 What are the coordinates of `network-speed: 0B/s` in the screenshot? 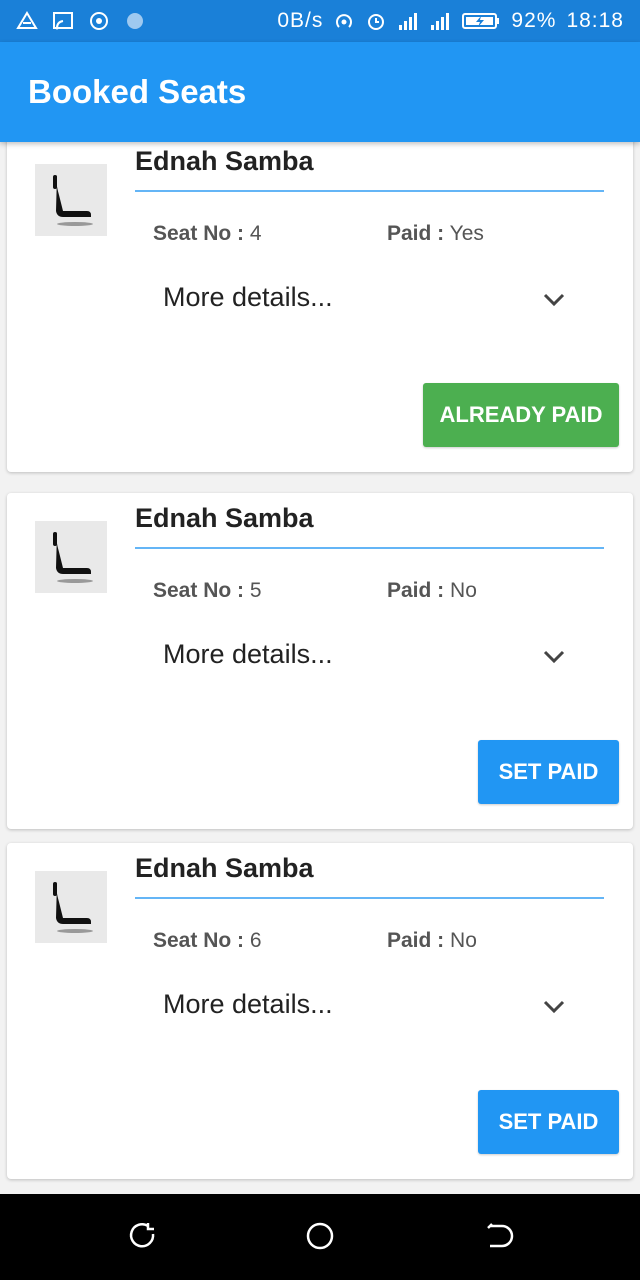 It's located at (300, 20).